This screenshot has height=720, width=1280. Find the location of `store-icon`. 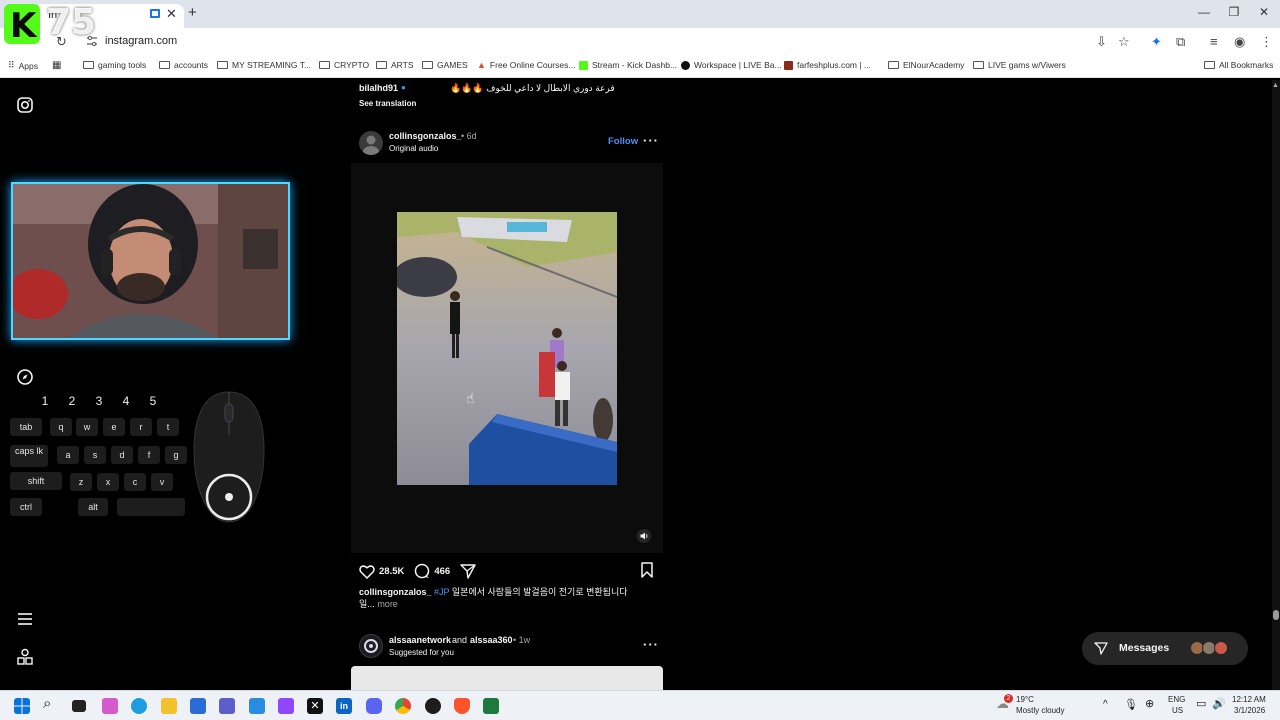

store-icon is located at coordinates (198, 706).